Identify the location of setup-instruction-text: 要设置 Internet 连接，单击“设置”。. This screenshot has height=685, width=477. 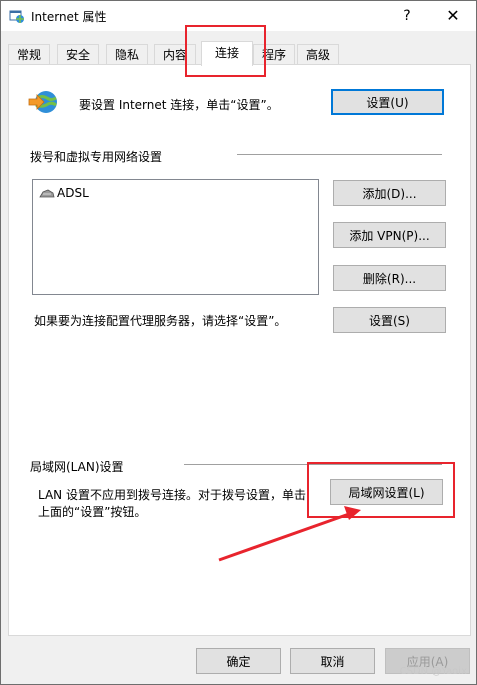
(179, 105).